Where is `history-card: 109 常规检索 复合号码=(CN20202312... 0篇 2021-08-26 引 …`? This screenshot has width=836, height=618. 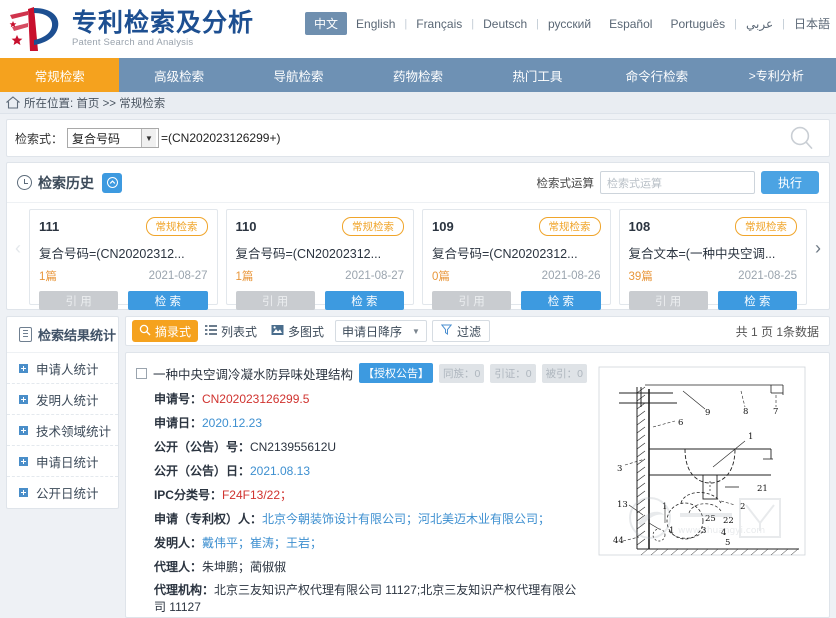 history-card: 109 常规检索 复合号码=(CN20202312... 0篇 2021-08-26 引 … is located at coordinates (516, 259).